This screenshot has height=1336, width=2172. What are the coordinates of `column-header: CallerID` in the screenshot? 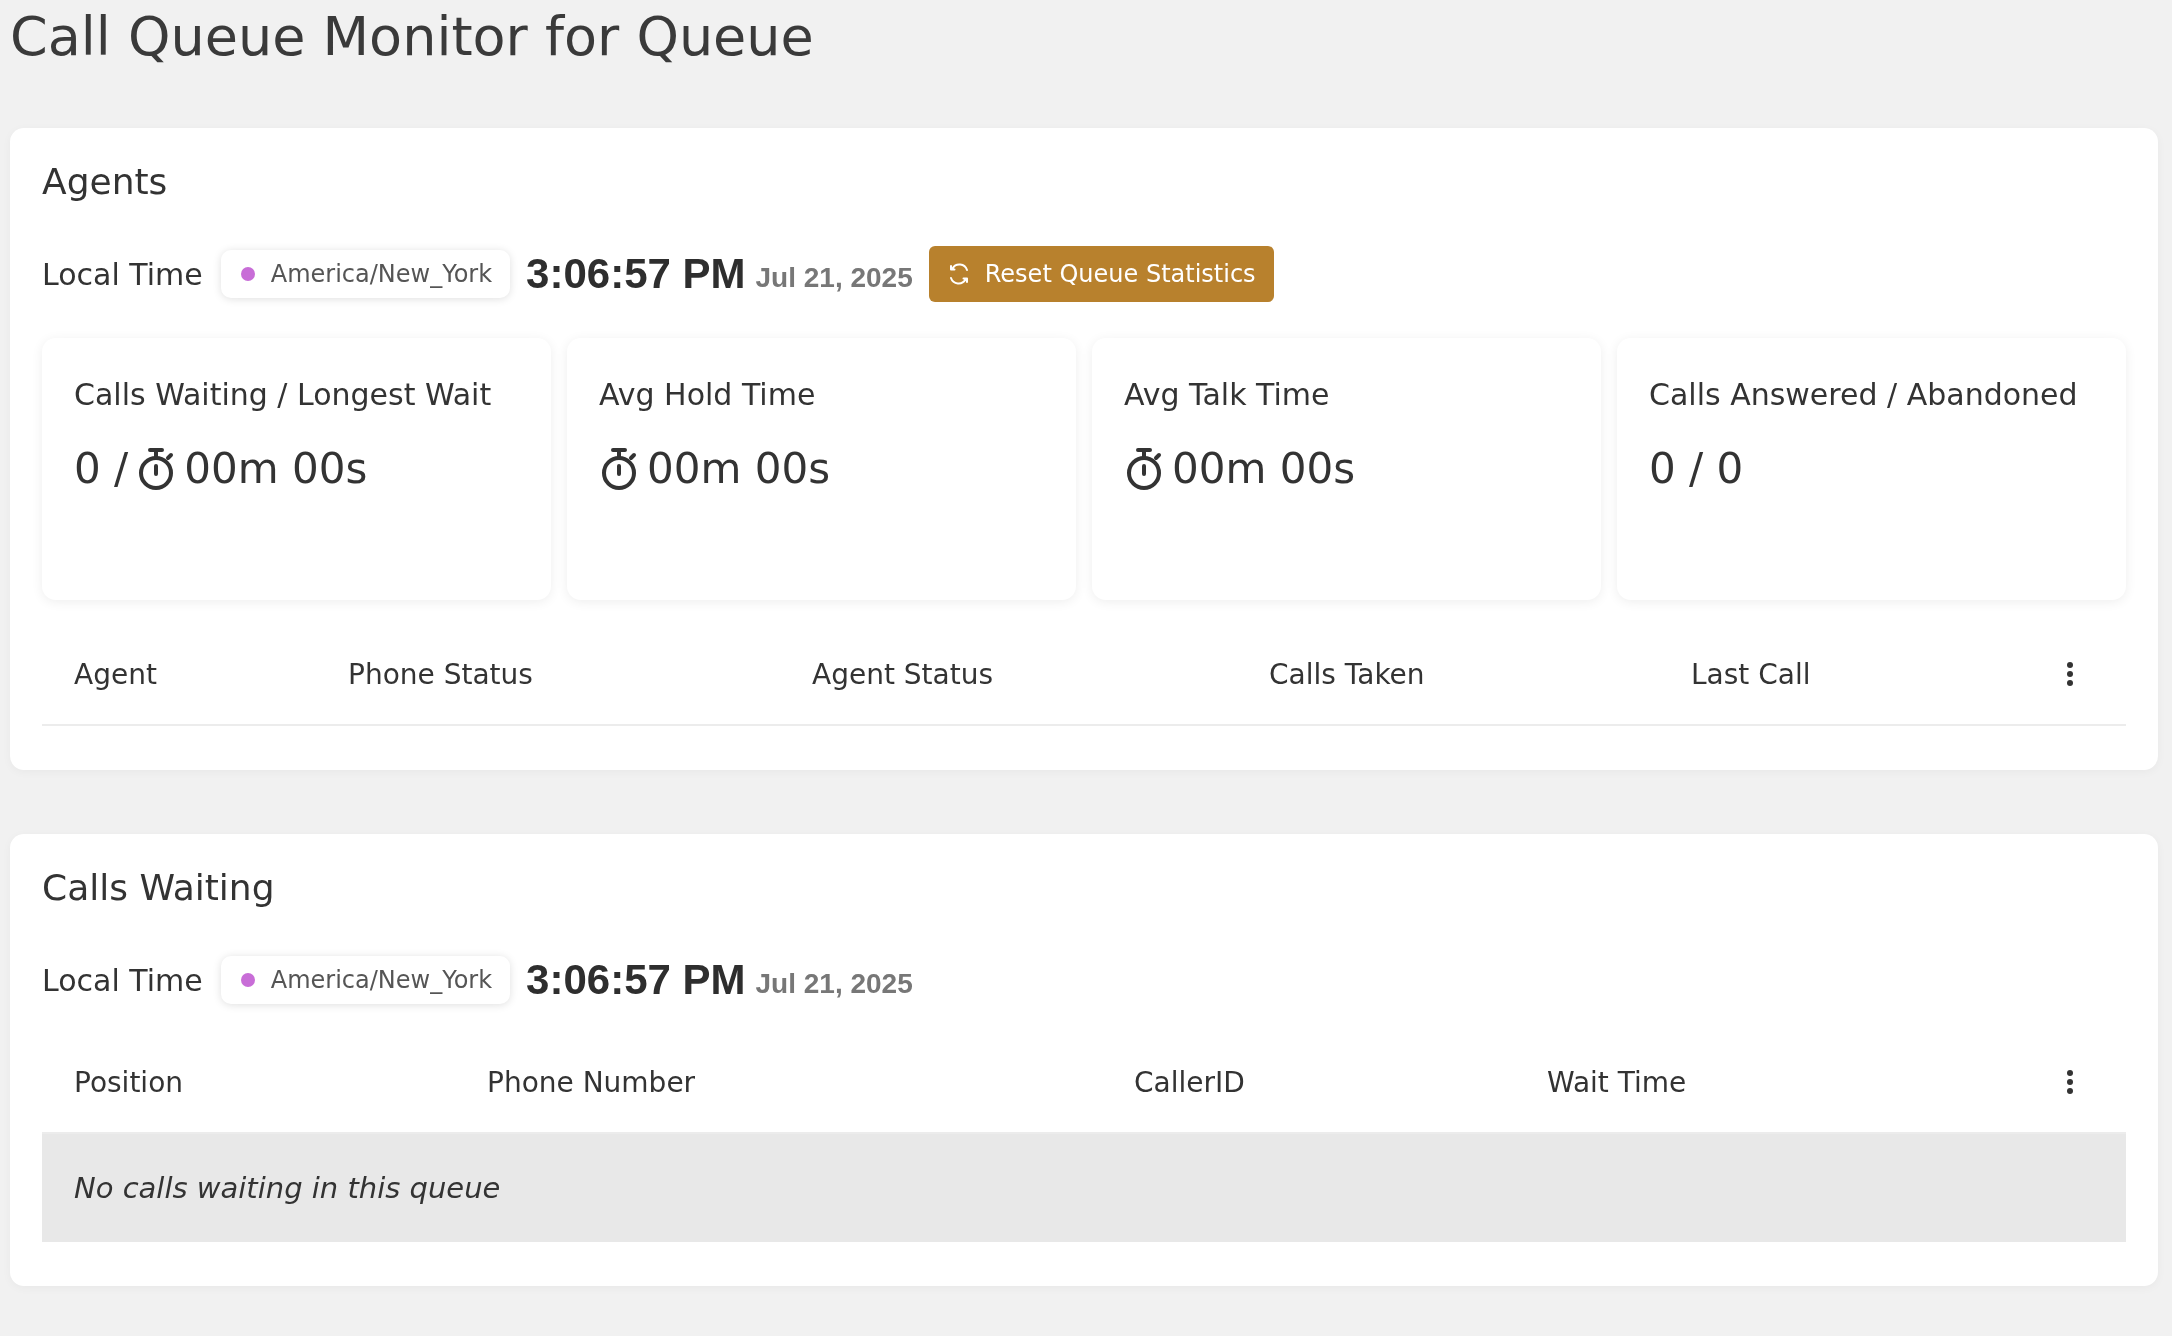 It's located at (1340, 1082).